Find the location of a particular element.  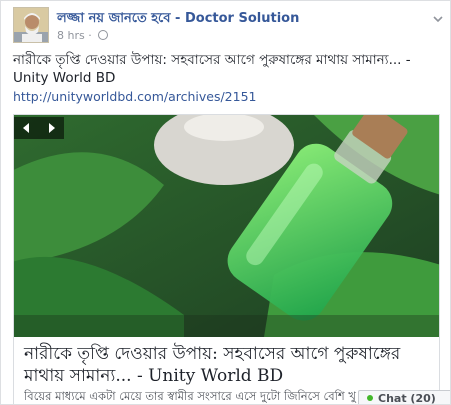

post-timestamp: 8 hrs is located at coordinates (71, 35).